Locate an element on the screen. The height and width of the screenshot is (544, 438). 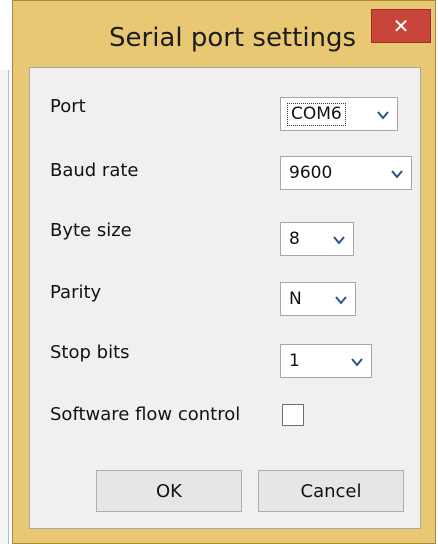
port-label: Port is located at coordinates (68, 106).